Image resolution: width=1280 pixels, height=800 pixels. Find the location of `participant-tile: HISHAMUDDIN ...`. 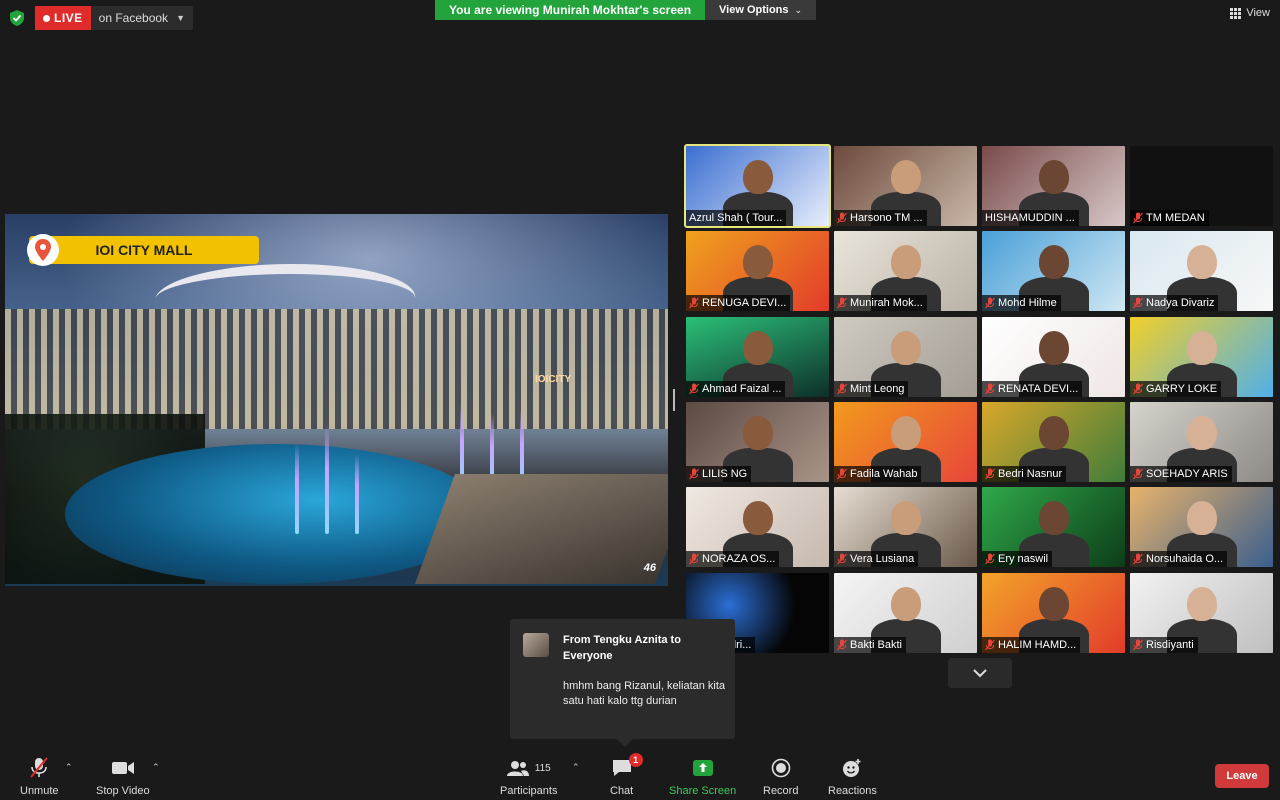

participant-tile: HISHAMUDDIN ... is located at coordinates (1053, 186).